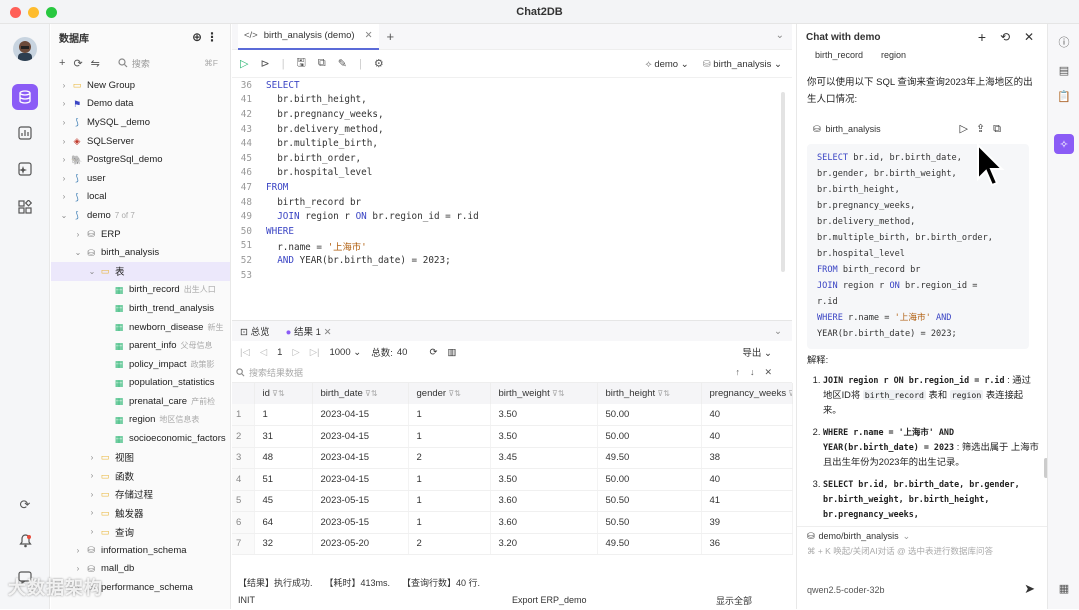 This screenshot has height=610, width=1079. What do you see at coordinates (839, 57) in the screenshot?
I see `tag-birth-record: birth_record` at bounding box center [839, 57].